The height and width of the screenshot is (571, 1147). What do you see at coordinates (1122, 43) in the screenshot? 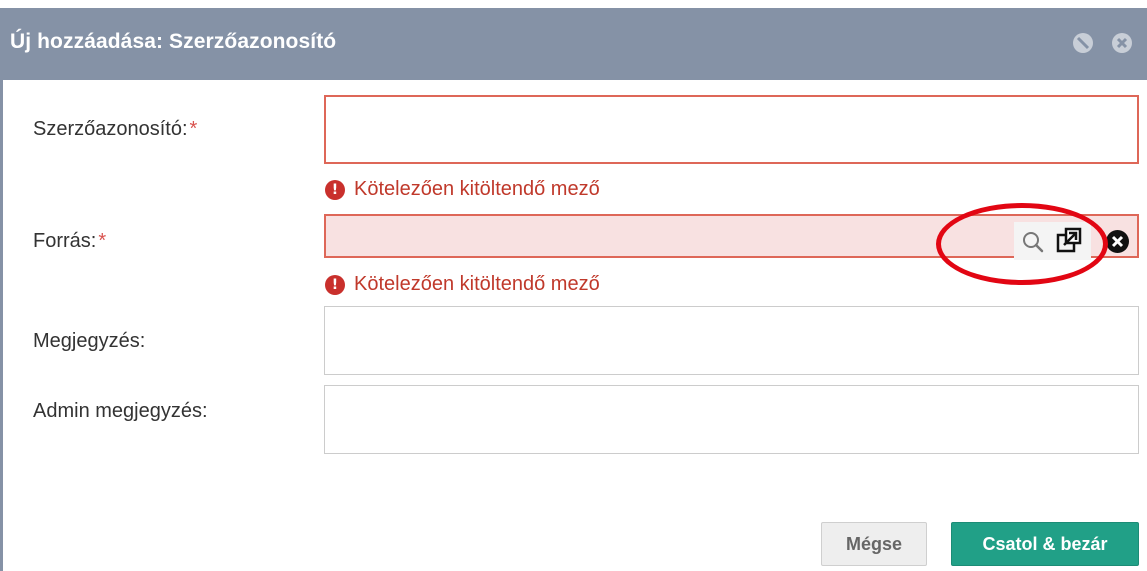
I see `close-circle-icon` at bounding box center [1122, 43].